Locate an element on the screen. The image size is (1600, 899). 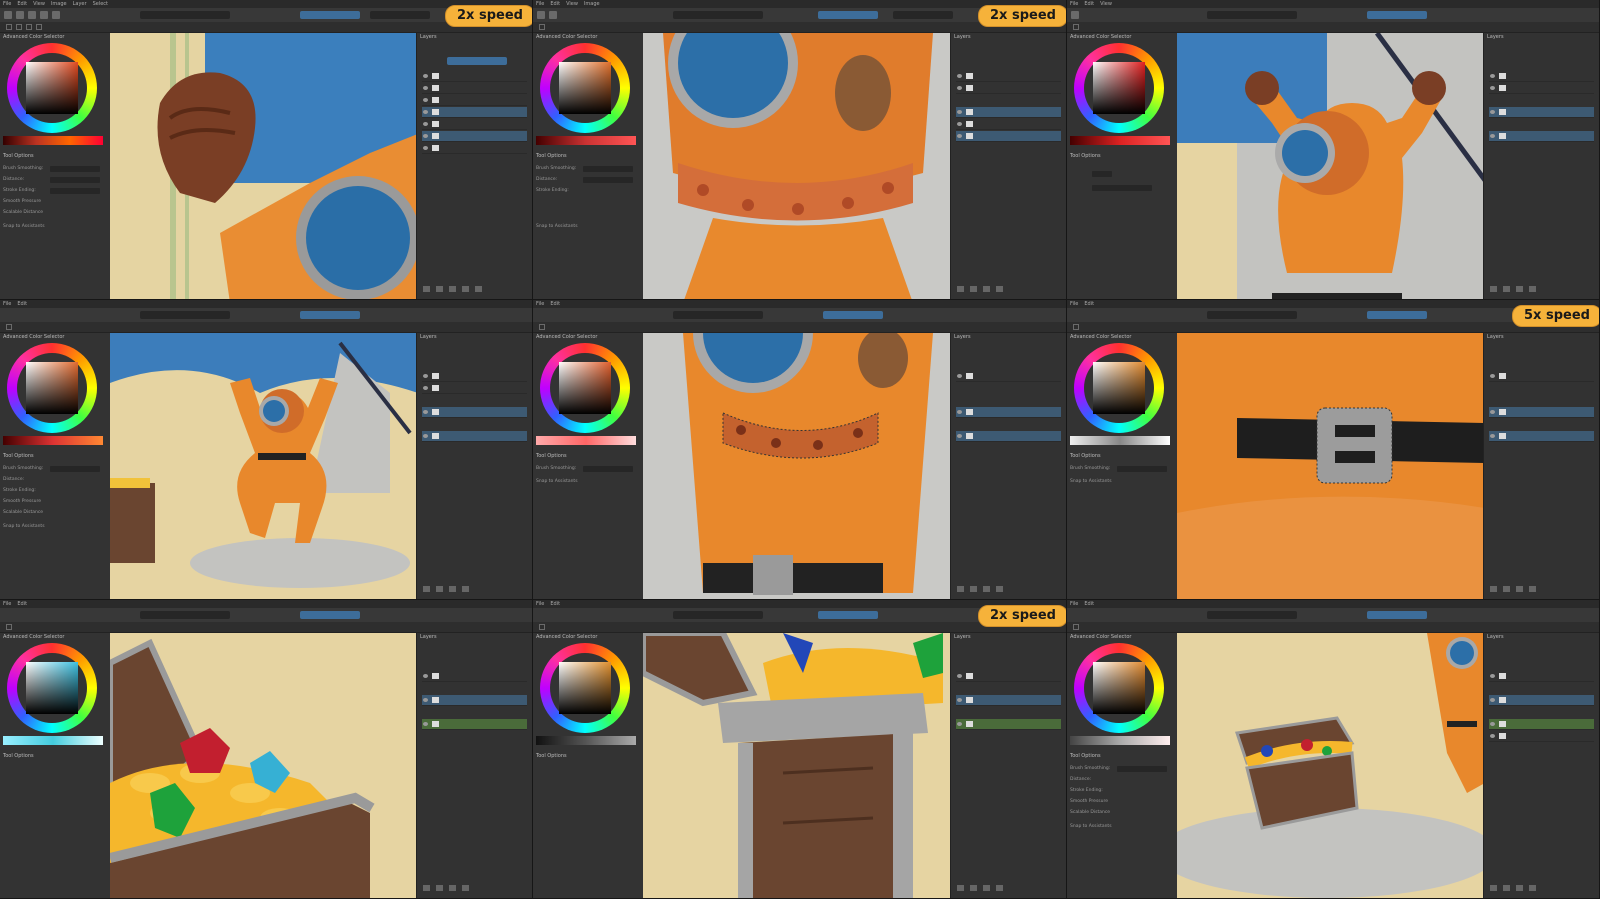
ellipse-tool-icon is located at coordinates (39, 27).